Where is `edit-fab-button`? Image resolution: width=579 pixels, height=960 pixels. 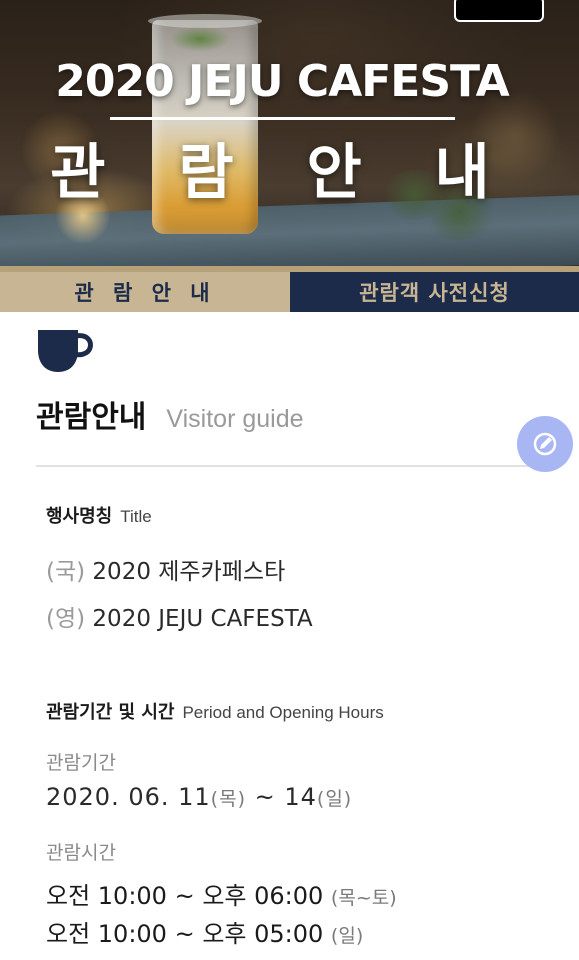 edit-fab-button is located at coordinates (545, 444).